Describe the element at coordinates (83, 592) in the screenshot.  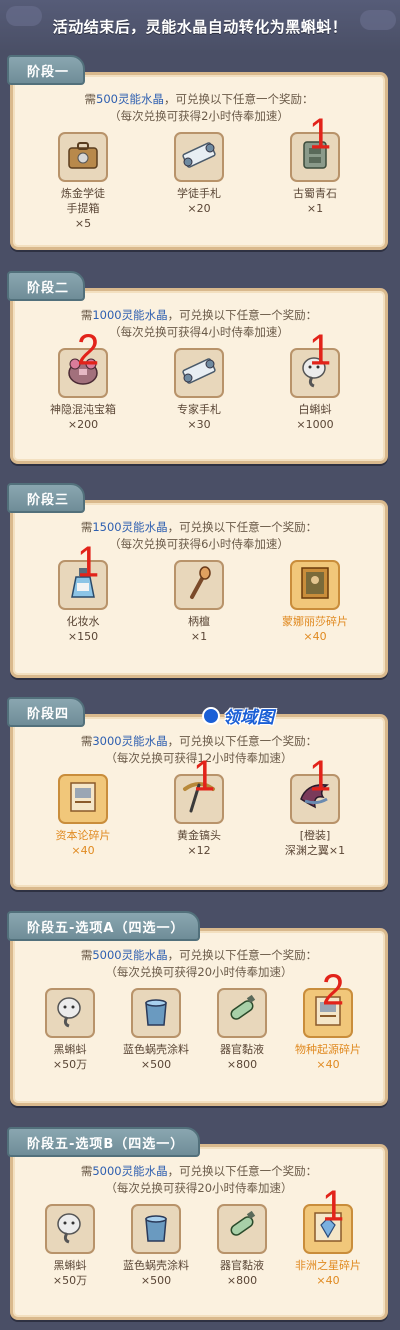
I see `reward-item: 化妆水 ×150 1` at that location.